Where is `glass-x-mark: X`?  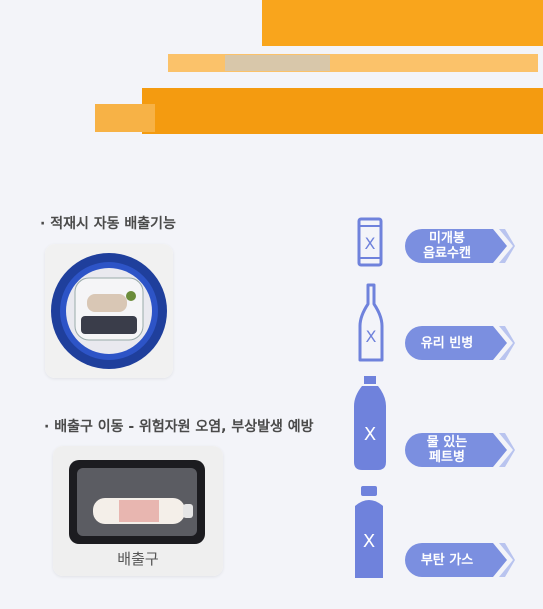
glass-x-mark: X is located at coordinates (371, 336).